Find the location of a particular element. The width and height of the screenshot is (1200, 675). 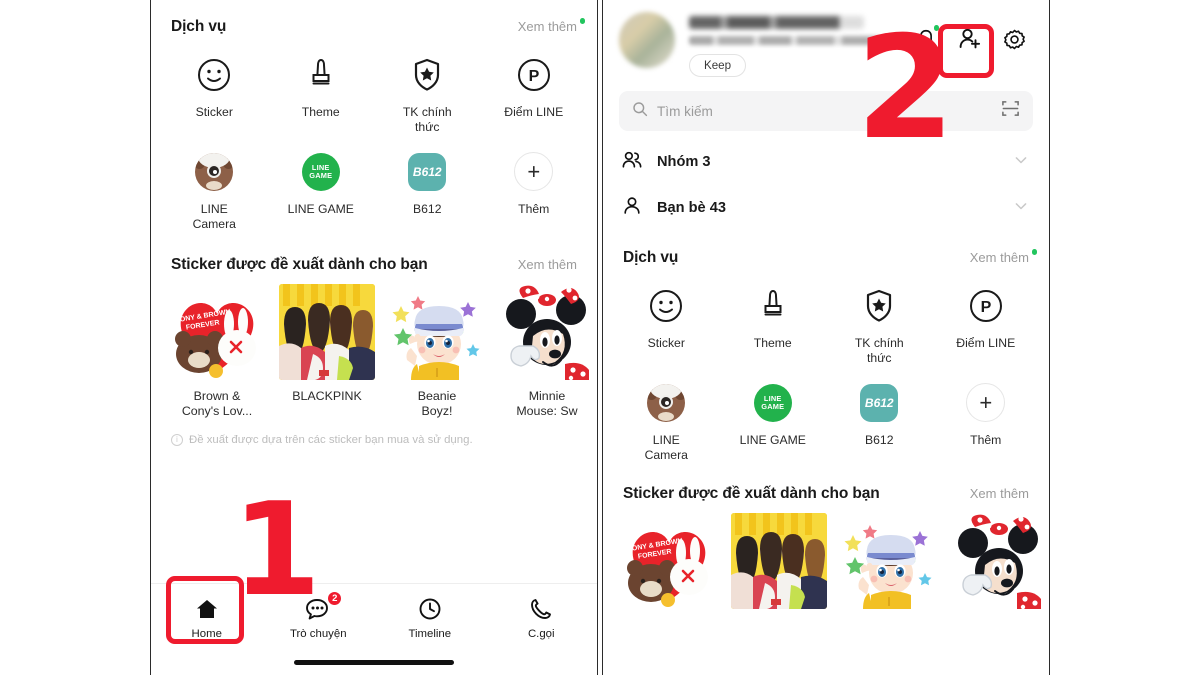

tab-chats: 2 Trò chuyện is located at coordinates (319, 615).